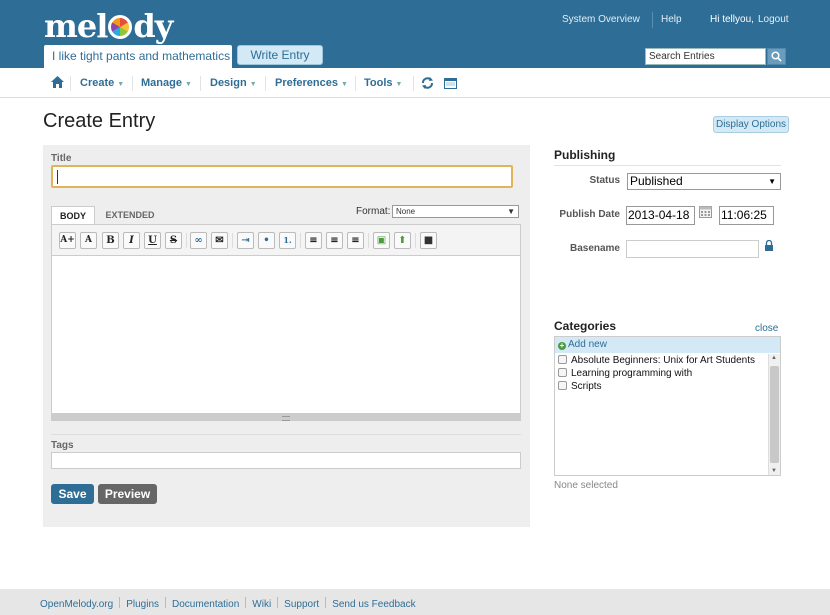 The width and height of the screenshot is (830, 615). I want to click on tab-extended: EXTENDED, so click(130, 215).